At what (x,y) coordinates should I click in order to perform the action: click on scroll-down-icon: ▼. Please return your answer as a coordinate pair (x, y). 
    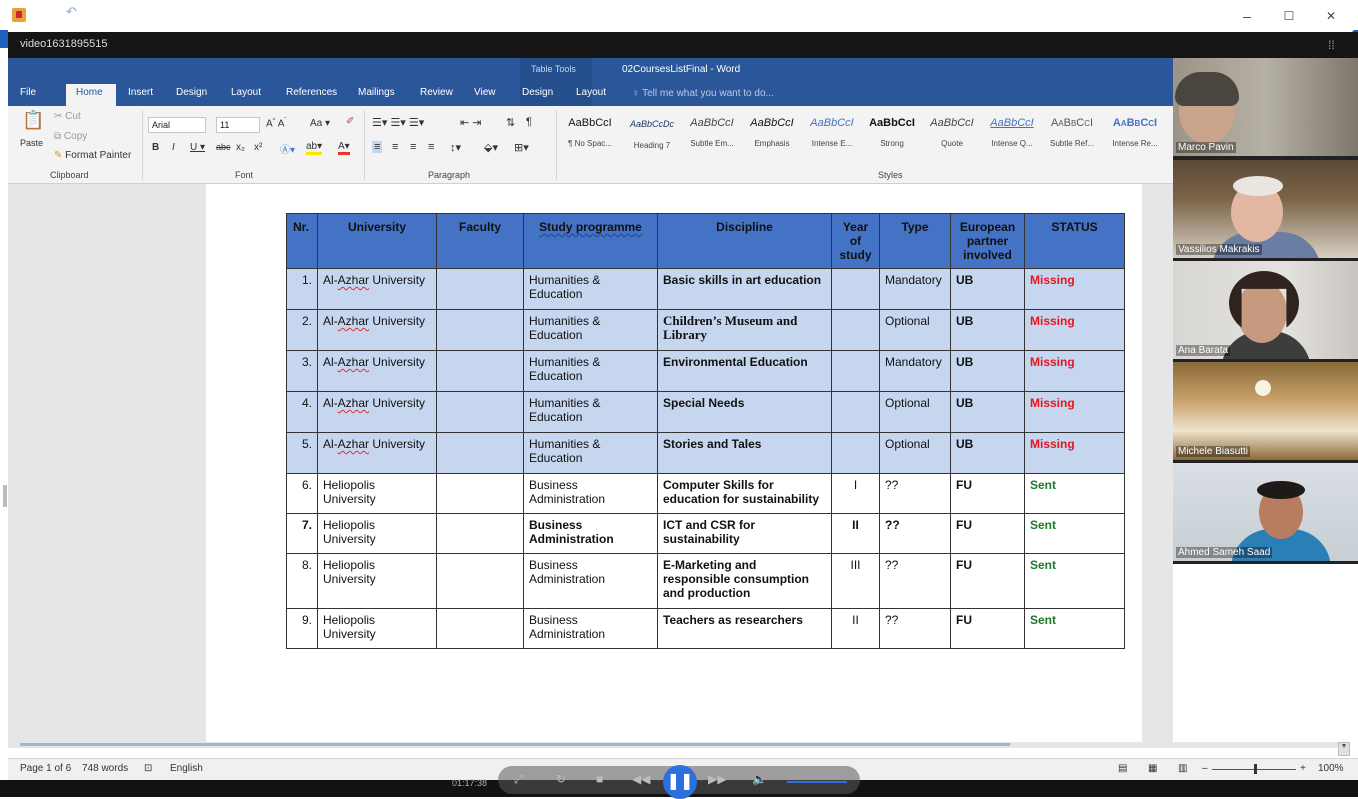
    Looking at the image, I should click on (1344, 749).